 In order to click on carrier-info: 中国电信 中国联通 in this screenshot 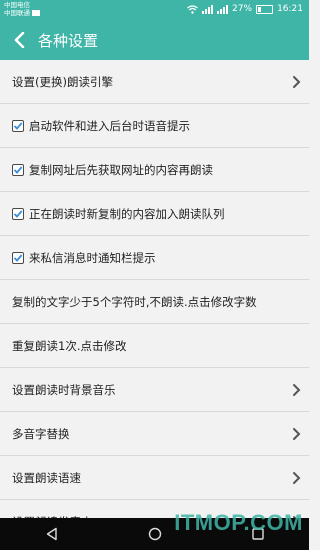, I will do `click(22, 9)`.